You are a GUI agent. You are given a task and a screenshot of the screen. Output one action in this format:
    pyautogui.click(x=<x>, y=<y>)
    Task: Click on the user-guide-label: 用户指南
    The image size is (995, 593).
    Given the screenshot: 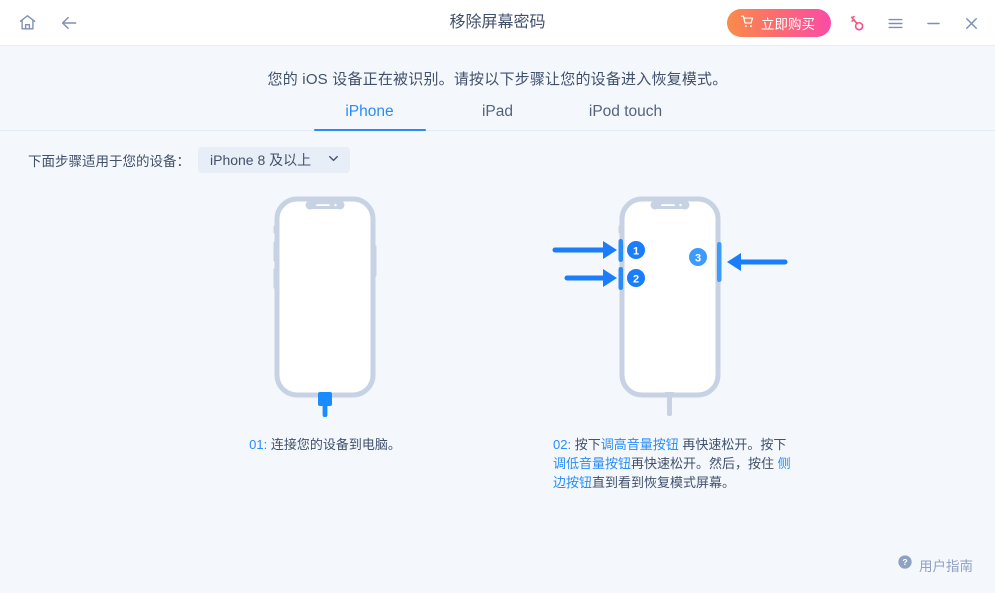 What is the action you would take?
    pyautogui.click(x=946, y=566)
    